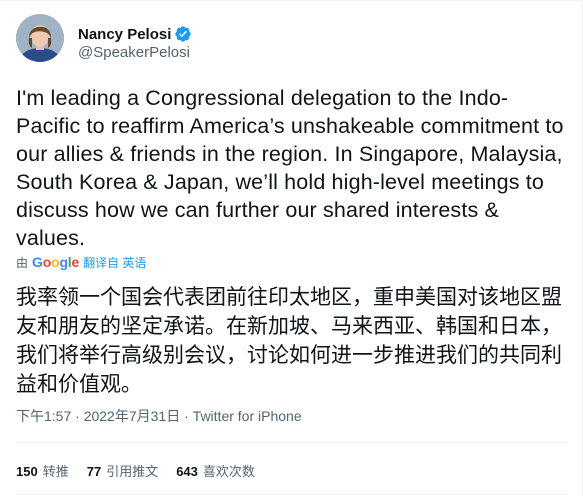  What do you see at coordinates (43, 416) in the screenshot?
I see `tweet-time: 下午1:57` at bounding box center [43, 416].